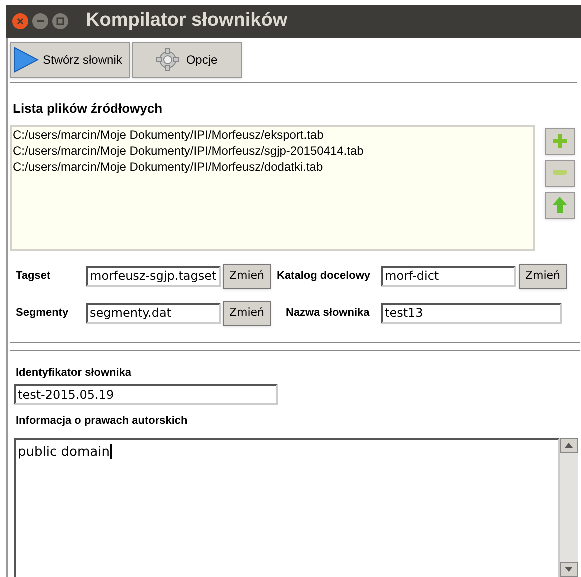 Image resolution: width=581 pixels, height=577 pixels. What do you see at coordinates (471, 313) in the screenshot?
I see `text-field: test13` at bounding box center [471, 313].